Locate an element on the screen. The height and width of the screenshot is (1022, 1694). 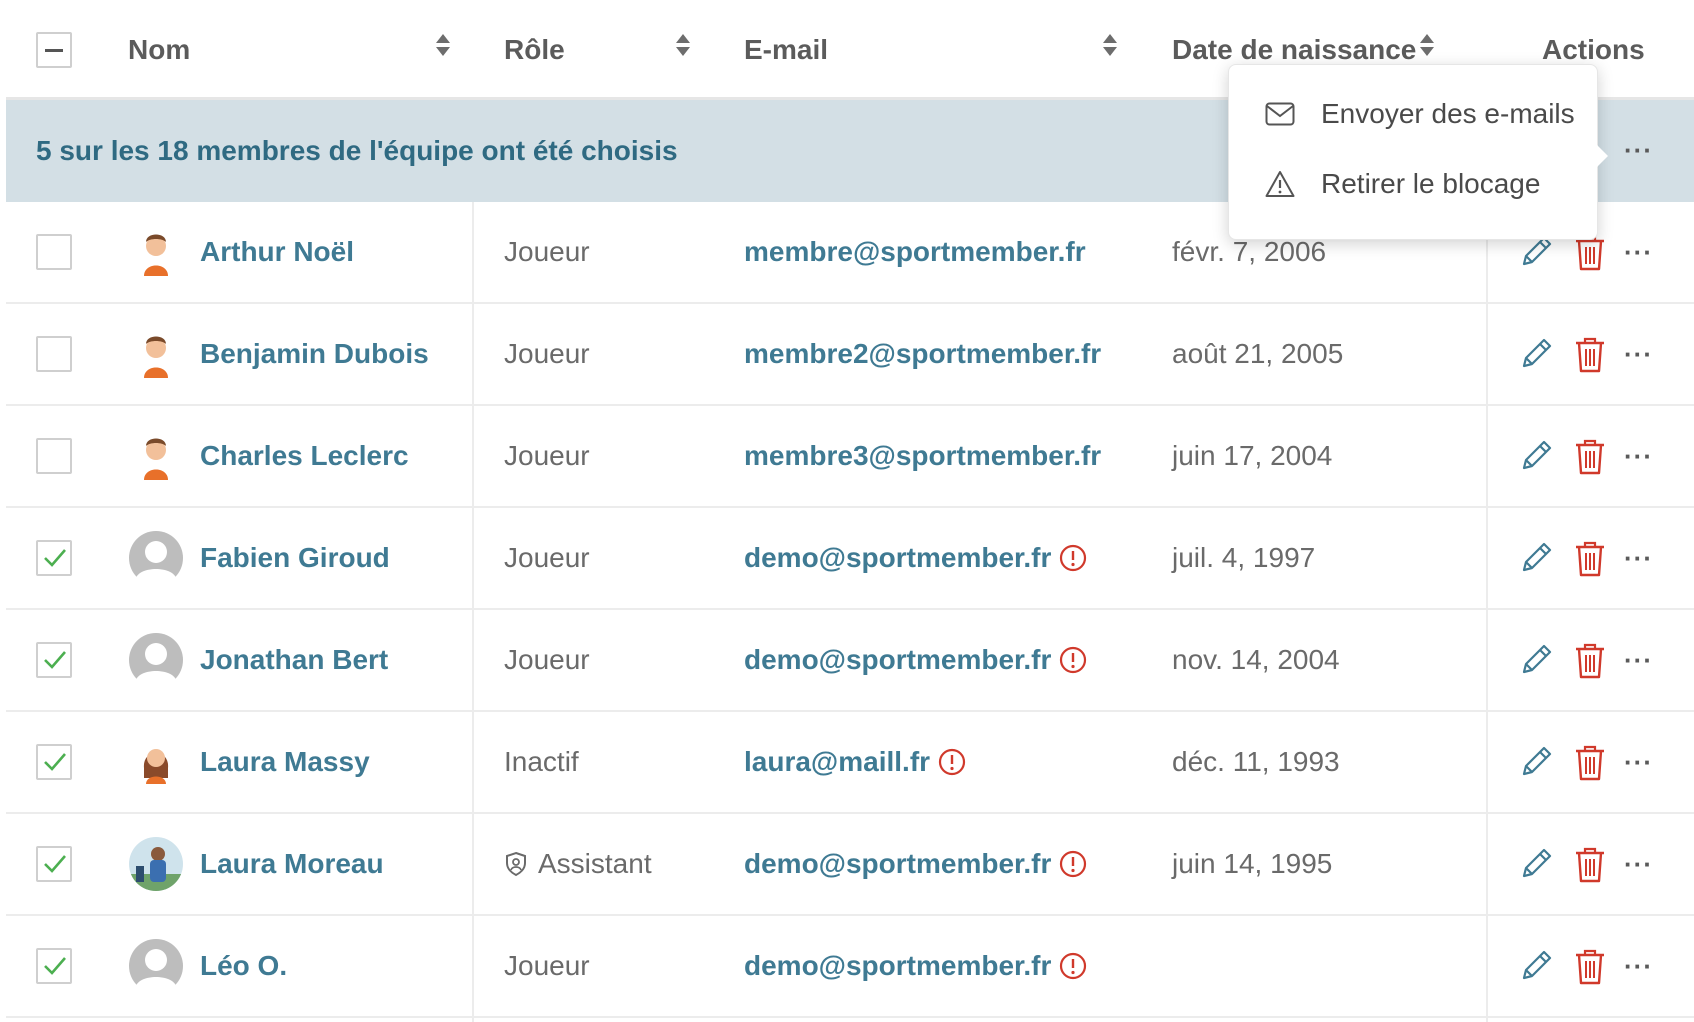
member-email: membre@sportmember.fr is located at coordinates (915, 252).